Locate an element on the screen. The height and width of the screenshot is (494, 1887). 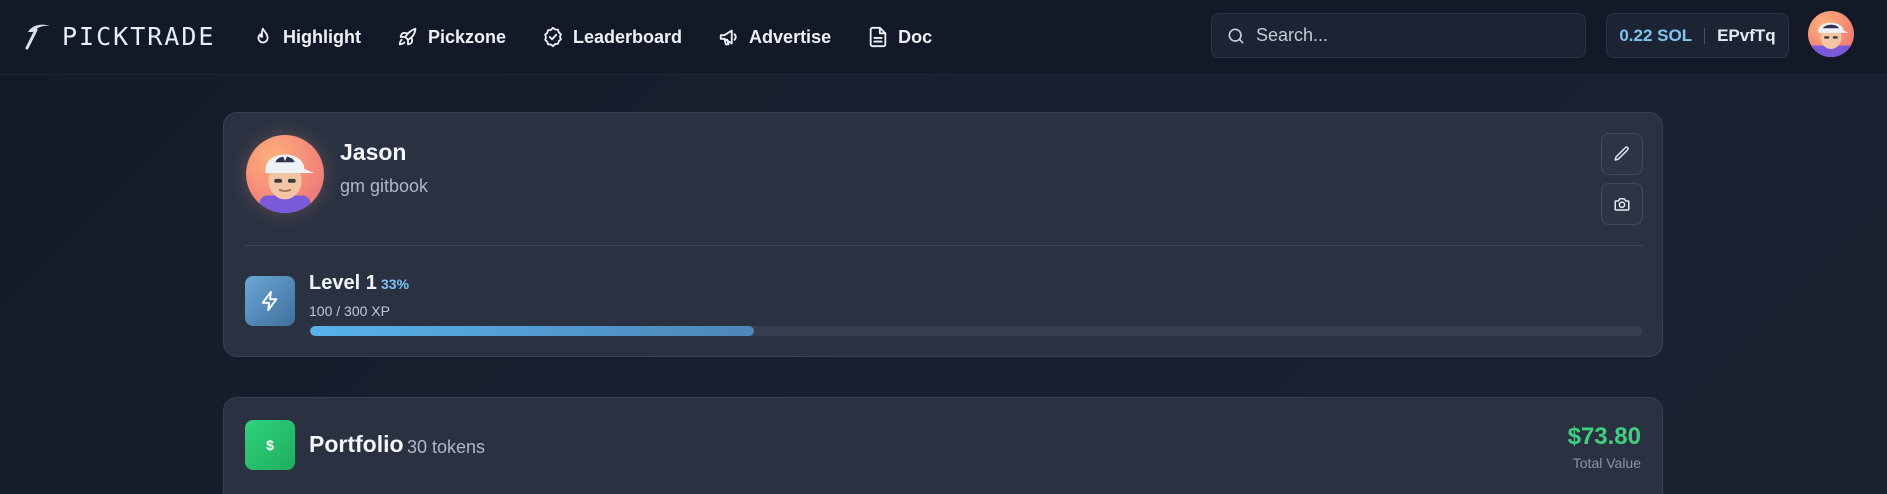
flame-icon is located at coordinates (263, 35).